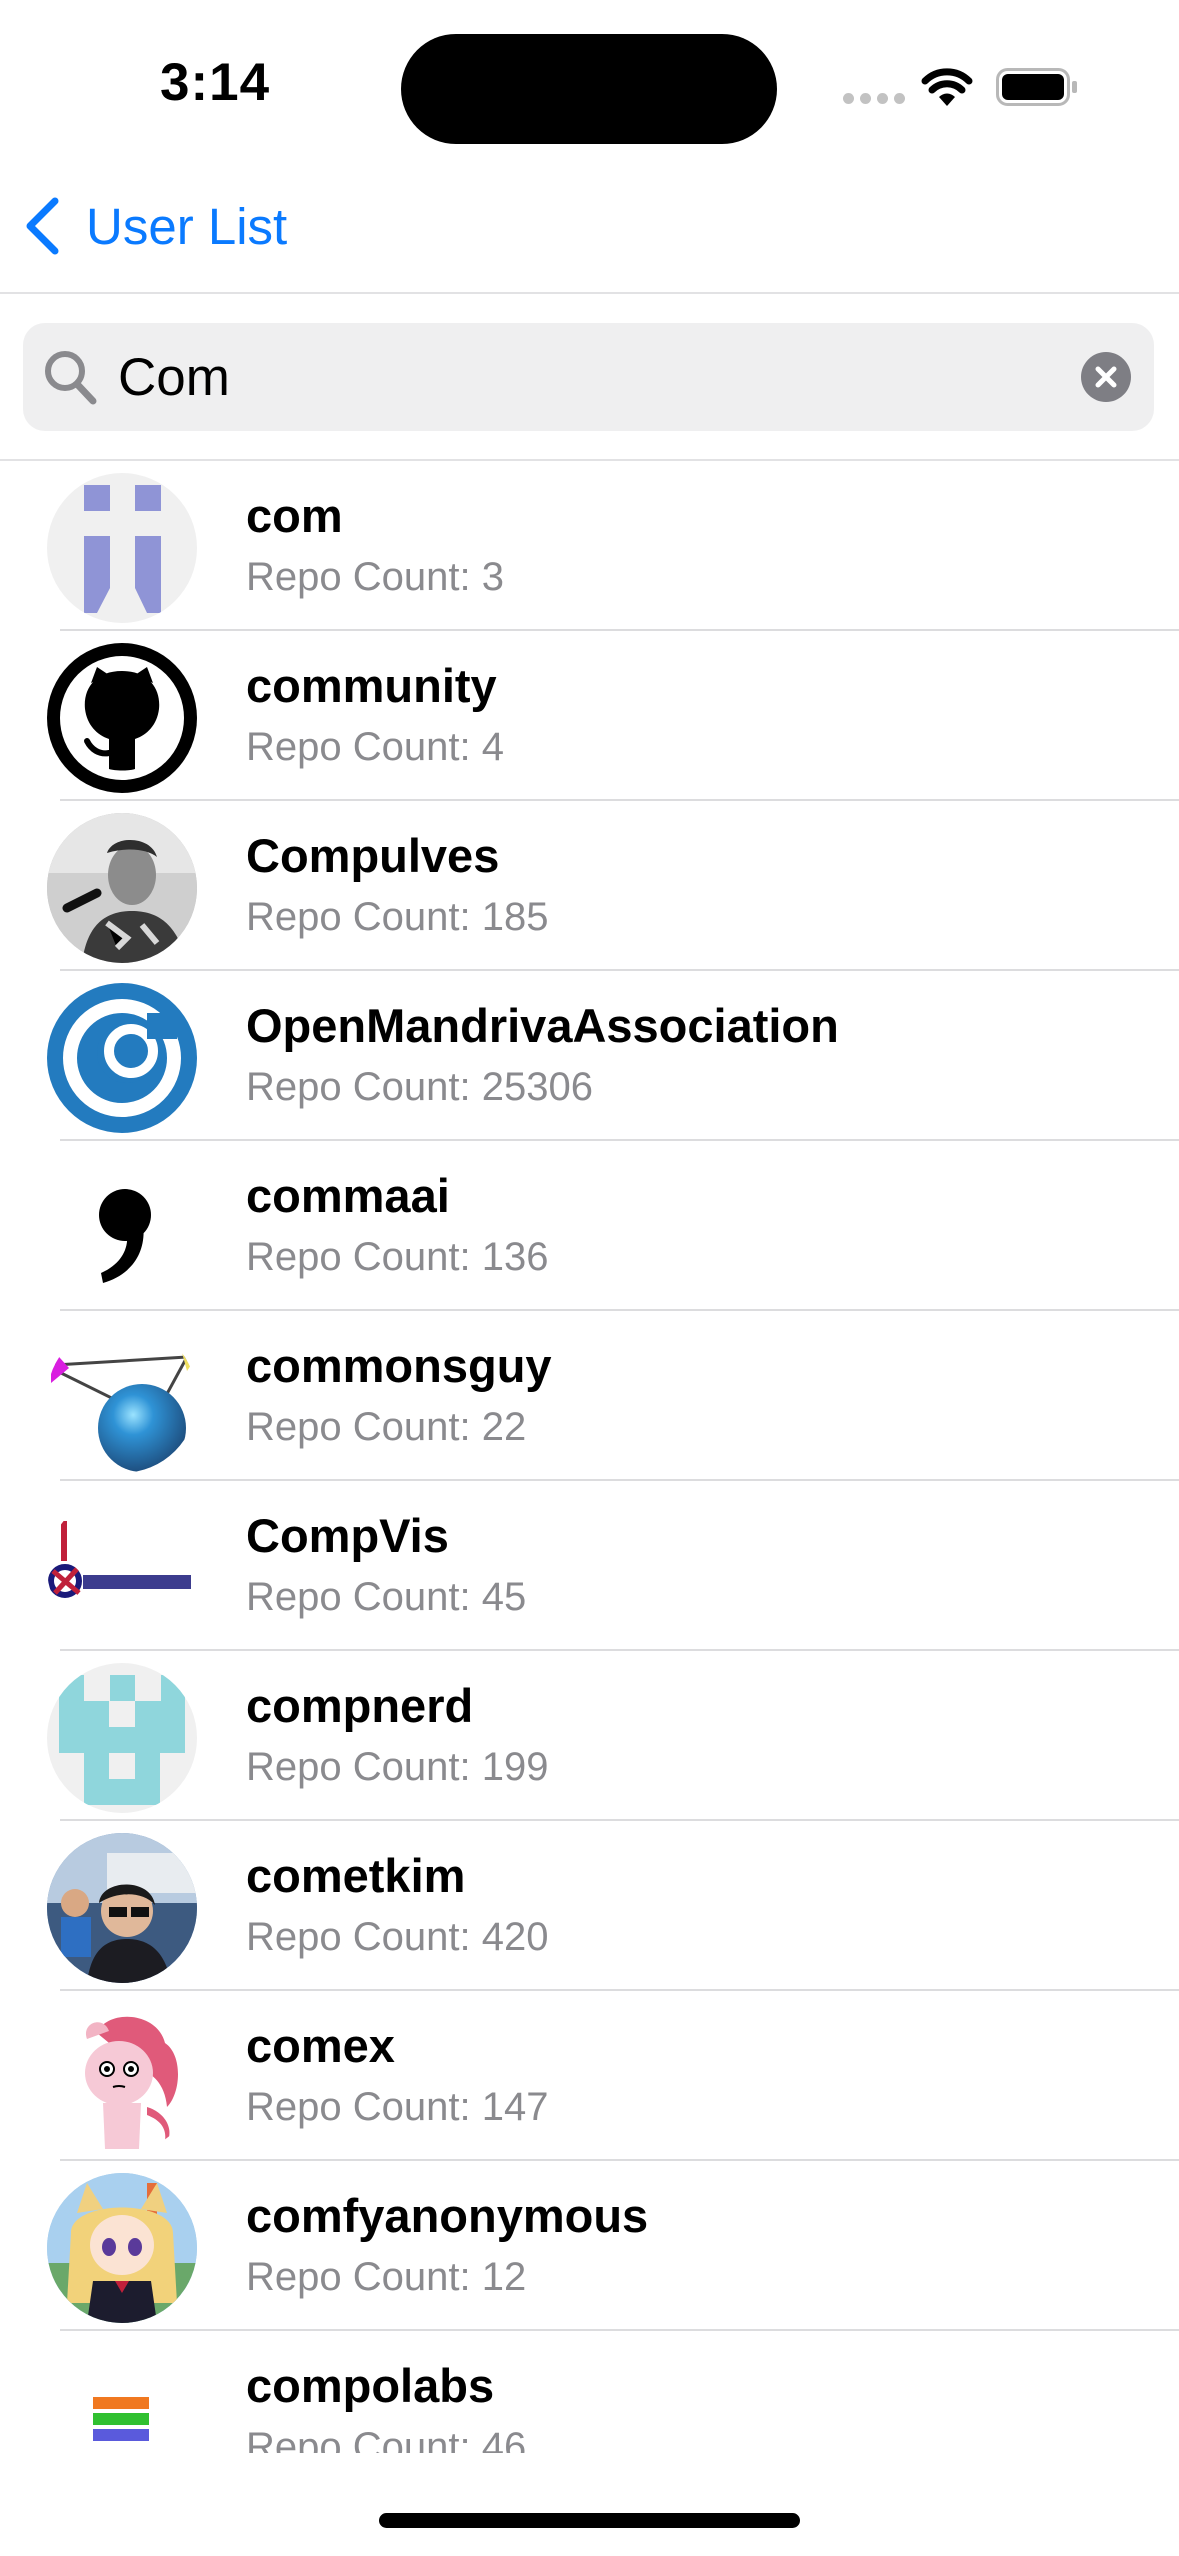 Image resolution: width=1179 pixels, height=2556 pixels. I want to click on status-time: 3:14, so click(215, 82).